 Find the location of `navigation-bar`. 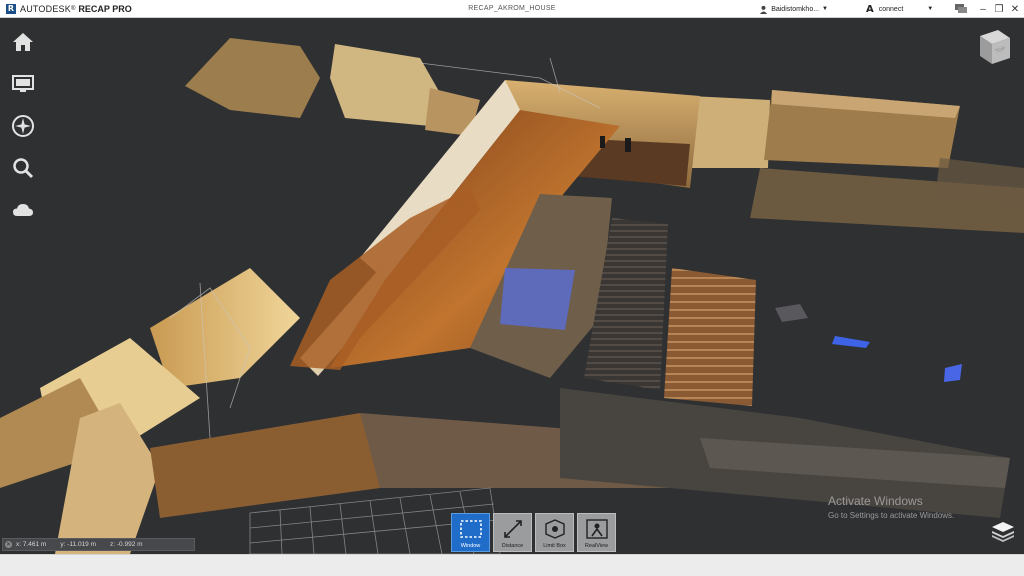

navigation-bar is located at coordinates (23, 133).